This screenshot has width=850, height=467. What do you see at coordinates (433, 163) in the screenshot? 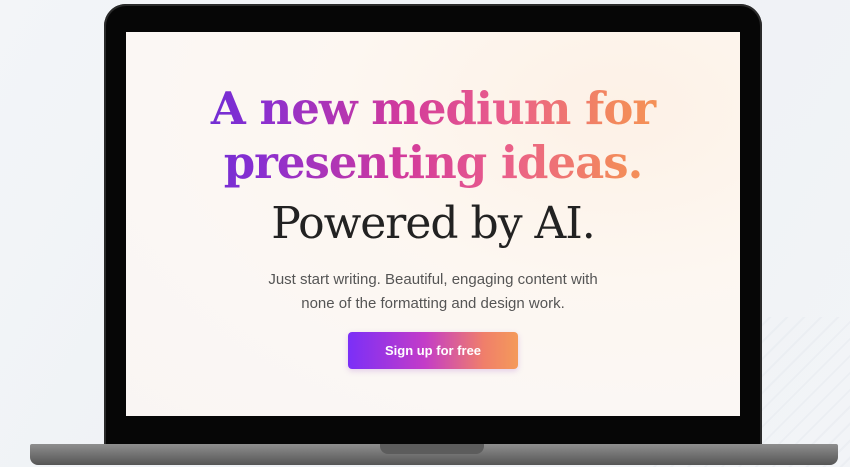
I see `headline-line-2: presenting ideas.` at bounding box center [433, 163].